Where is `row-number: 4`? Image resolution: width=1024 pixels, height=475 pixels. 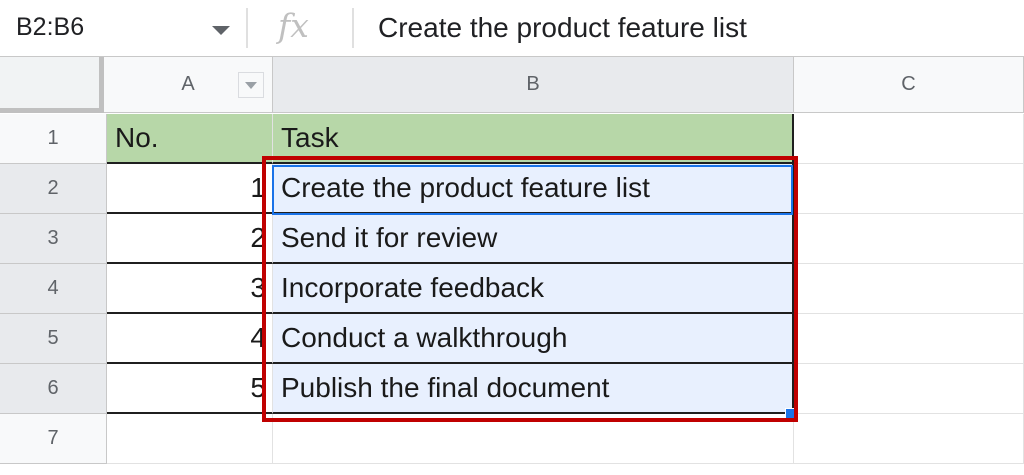
row-number: 4 is located at coordinates (53, 288).